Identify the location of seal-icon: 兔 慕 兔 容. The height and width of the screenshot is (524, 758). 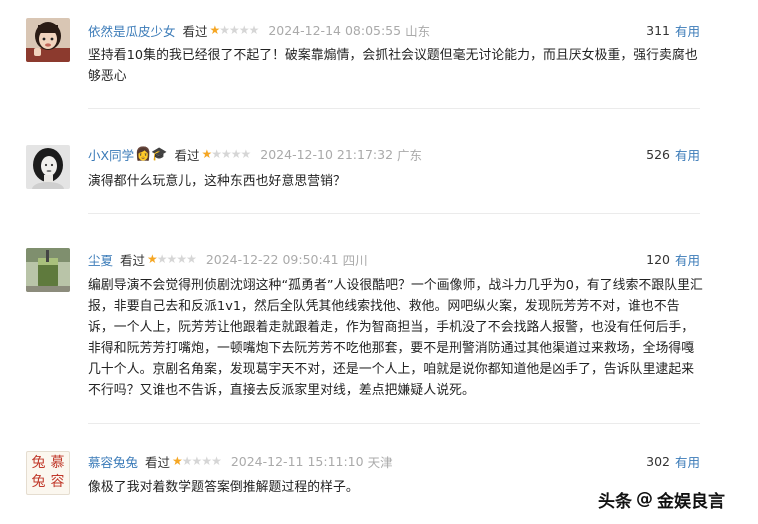
(48, 473).